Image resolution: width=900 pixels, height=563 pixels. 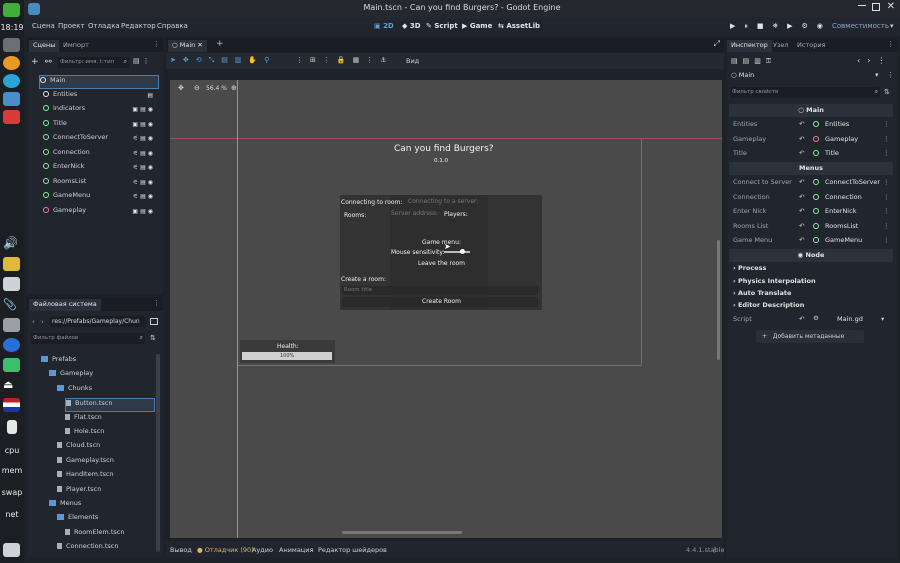 What do you see at coordinates (110, 535) in the screenshot?
I see `file-item: RoomElem.tscn` at bounding box center [110, 535].